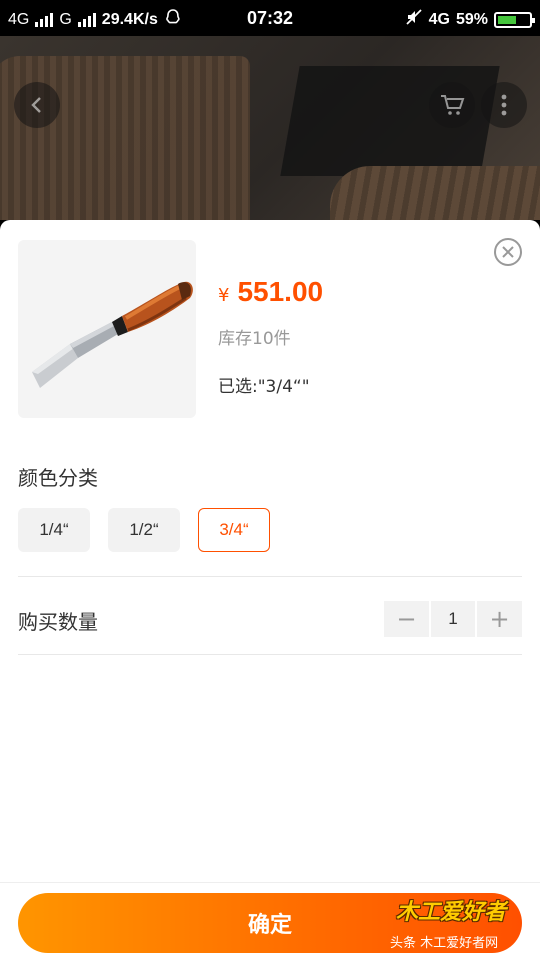  What do you see at coordinates (444, 943) in the screenshot?
I see `watermark-caption: 头条 木工爱好者网` at bounding box center [444, 943].